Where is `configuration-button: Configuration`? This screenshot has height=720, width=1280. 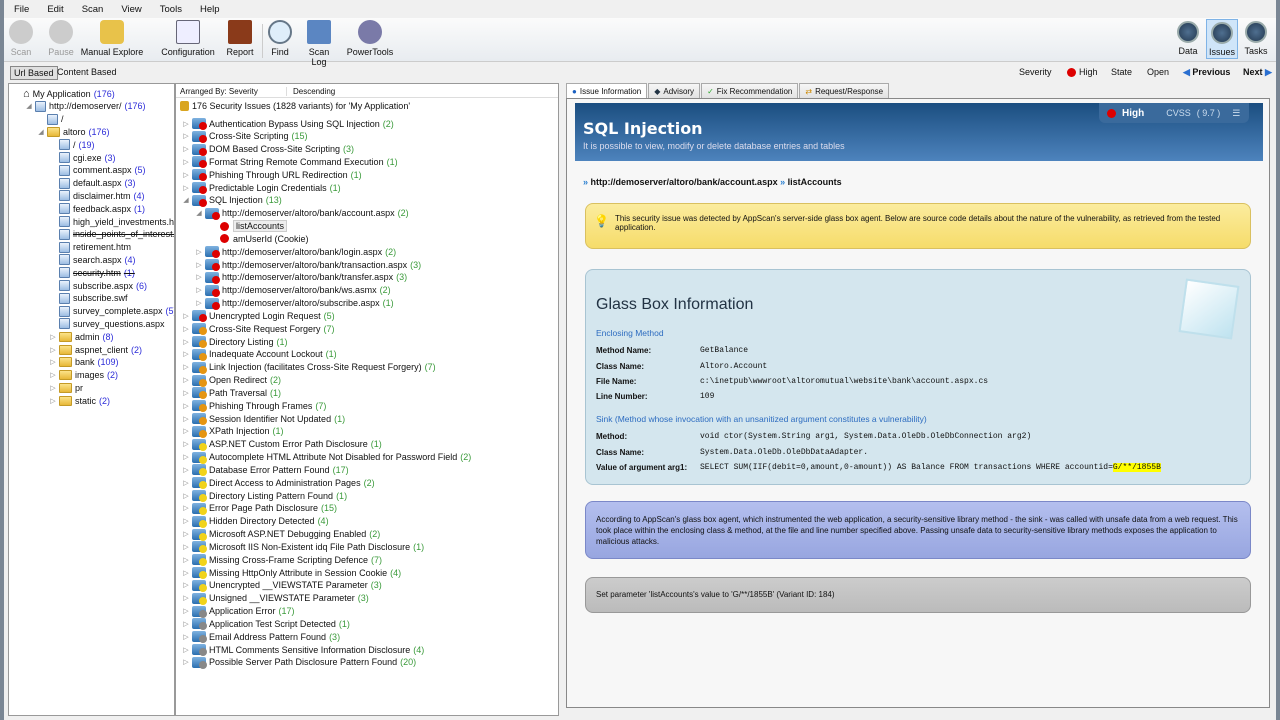
configuration-button: Configuration is located at coordinates (188, 38).